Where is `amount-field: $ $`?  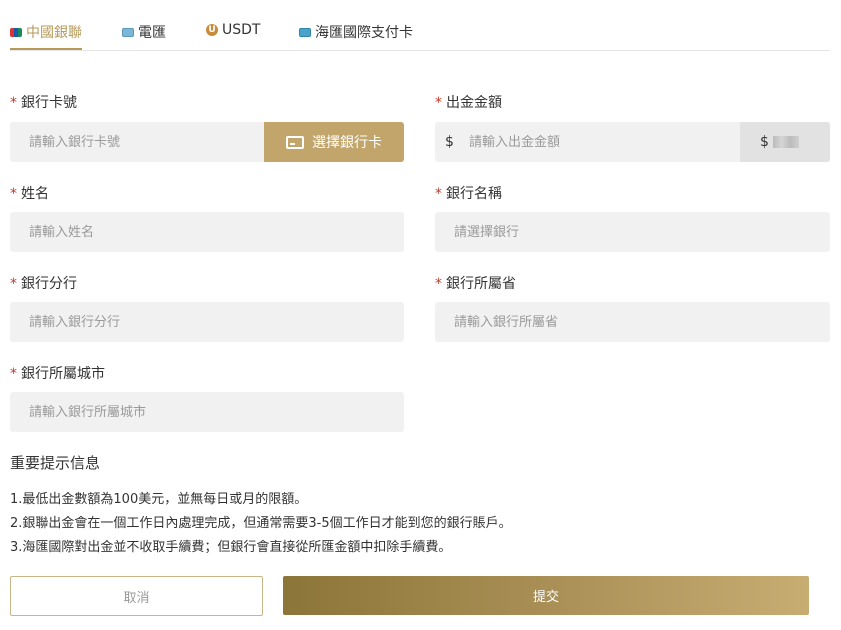 amount-field: $ $ is located at coordinates (632, 142).